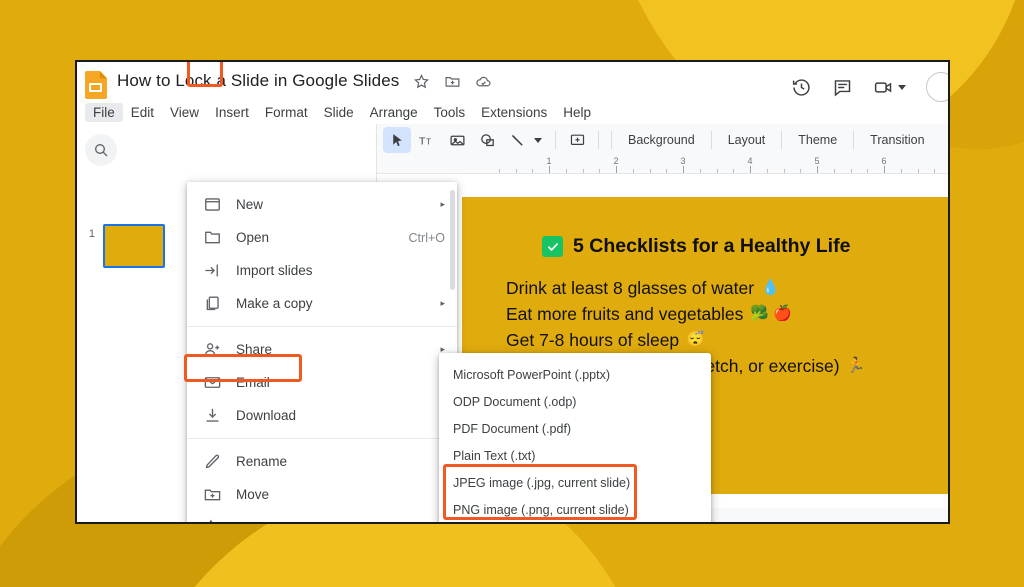 Image resolution: width=1024 pixels, height=587 pixels. Describe the element at coordinates (426, 237) in the screenshot. I see `menu-item-shortcut: Ctrl+O` at that location.